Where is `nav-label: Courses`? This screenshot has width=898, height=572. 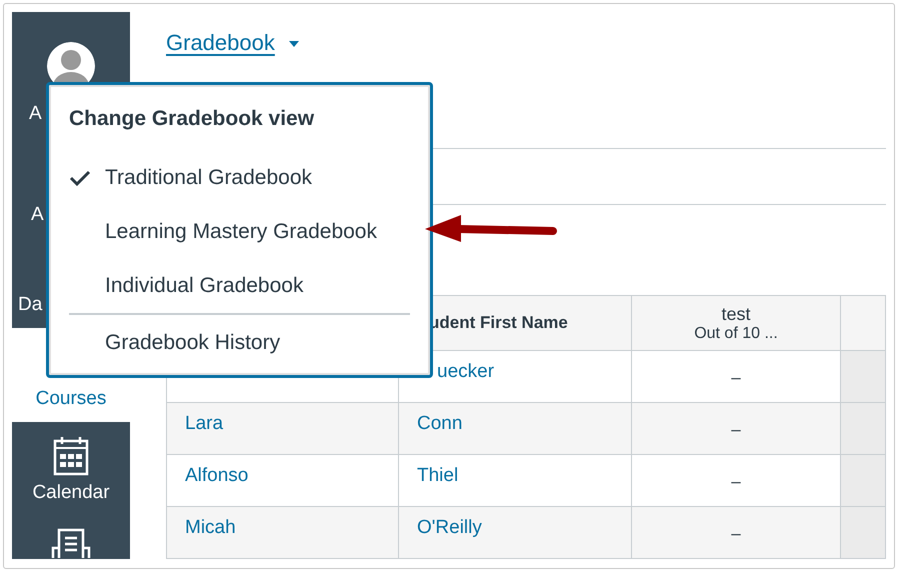
nav-label: Courses is located at coordinates (71, 399).